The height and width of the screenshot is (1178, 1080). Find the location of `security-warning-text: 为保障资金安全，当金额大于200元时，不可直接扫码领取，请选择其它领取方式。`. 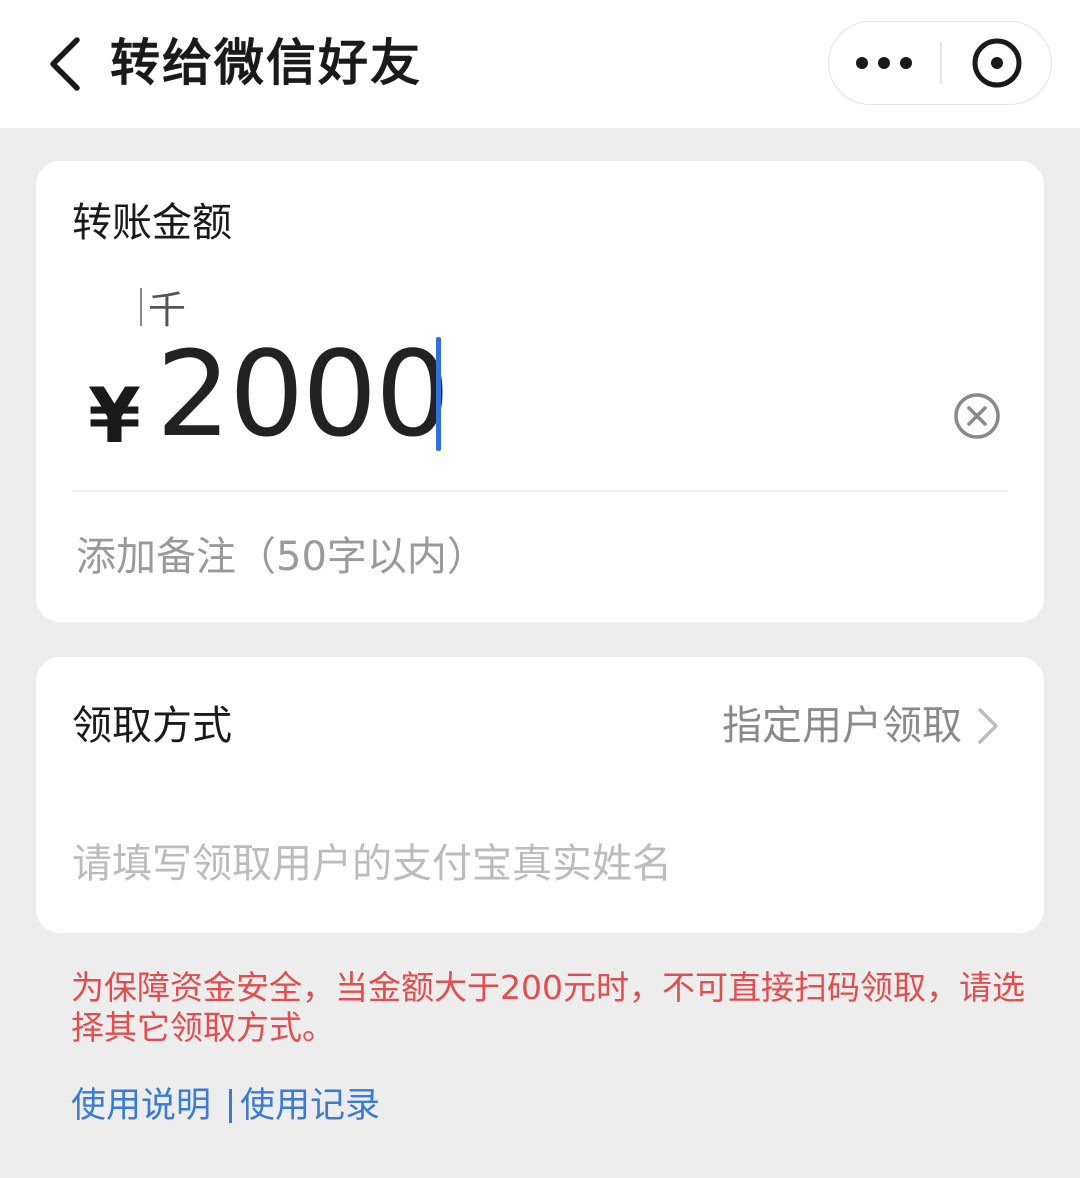

security-warning-text: 为保障资金安全，当金额大于200元时，不可直接扫码领取，请选择其它领取方式。 is located at coordinates (548, 1007).